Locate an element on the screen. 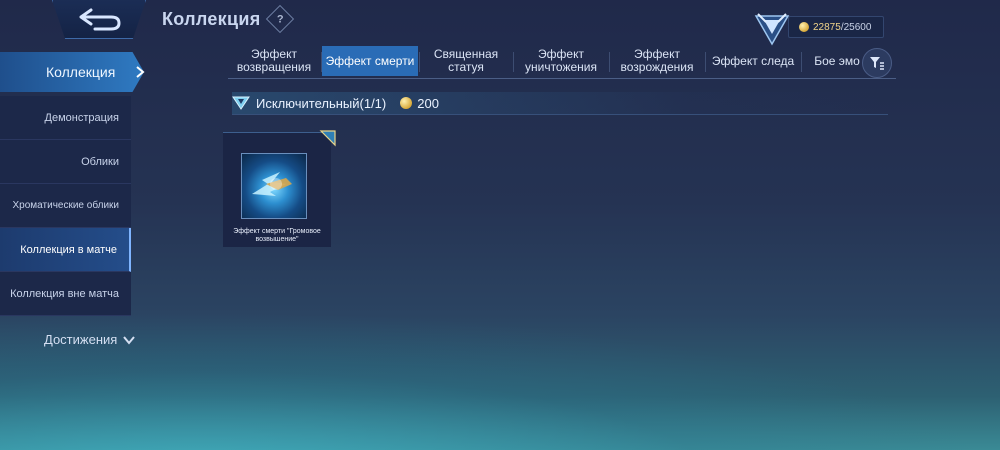  collection-item-card: Эффект смерти "Громовое возвышение" is located at coordinates (279, 188).